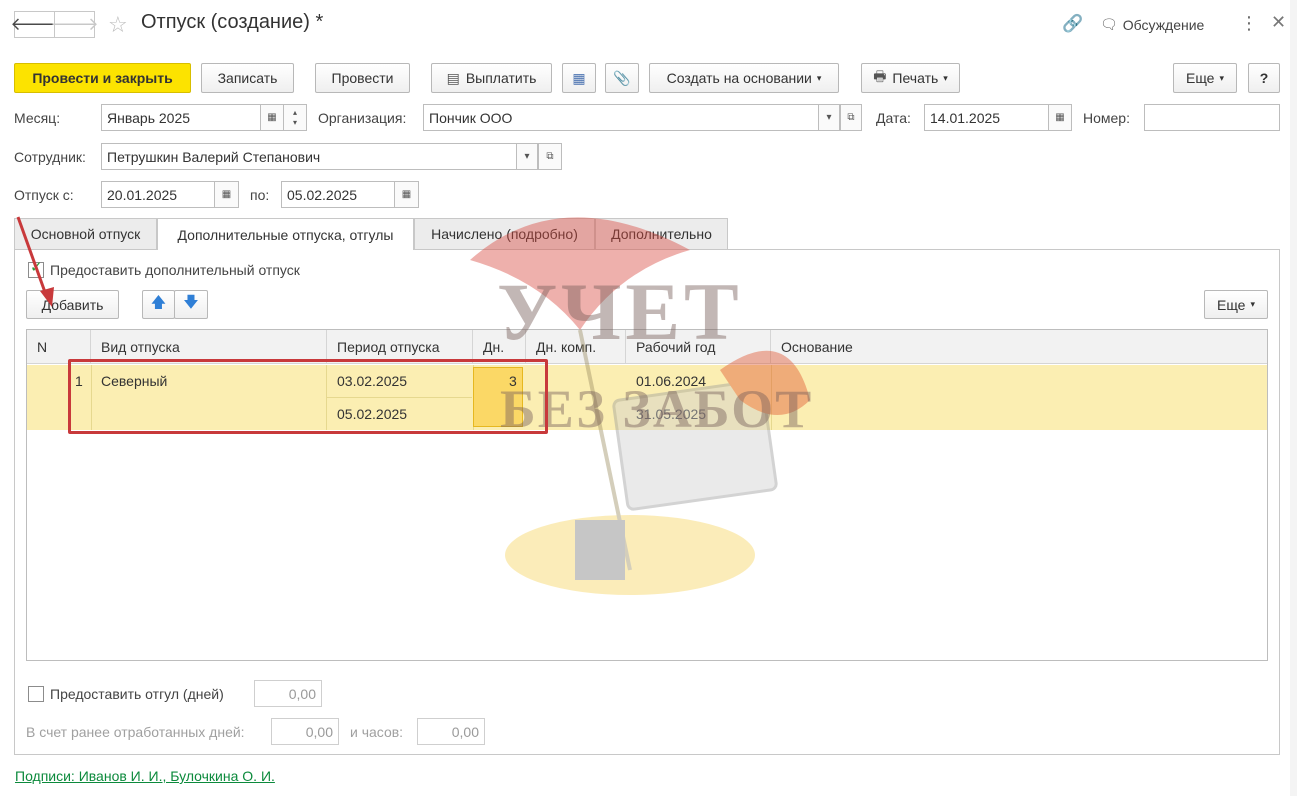  What do you see at coordinates (1264, 78) in the screenshot?
I see `help-button: ?` at bounding box center [1264, 78].